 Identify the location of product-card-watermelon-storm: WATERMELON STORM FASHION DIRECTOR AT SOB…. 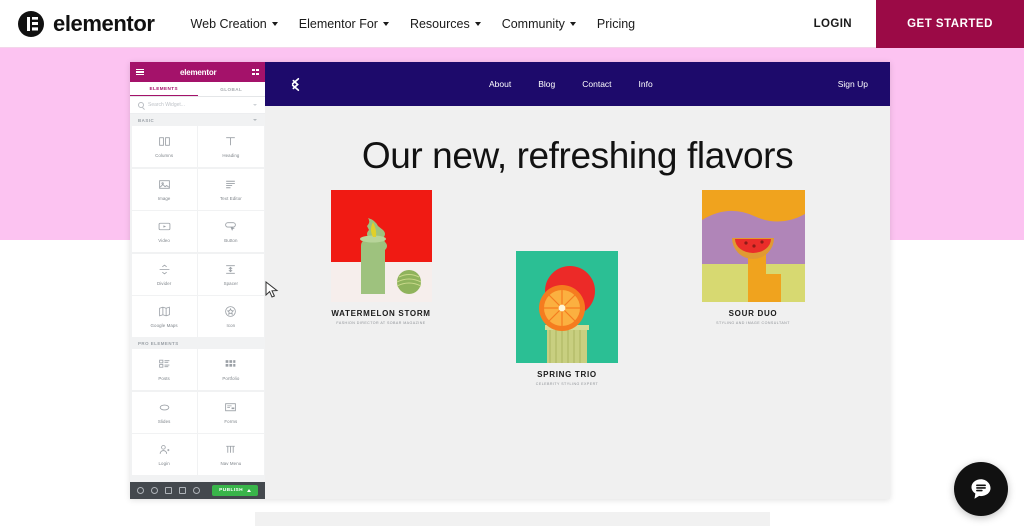
(381, 257).